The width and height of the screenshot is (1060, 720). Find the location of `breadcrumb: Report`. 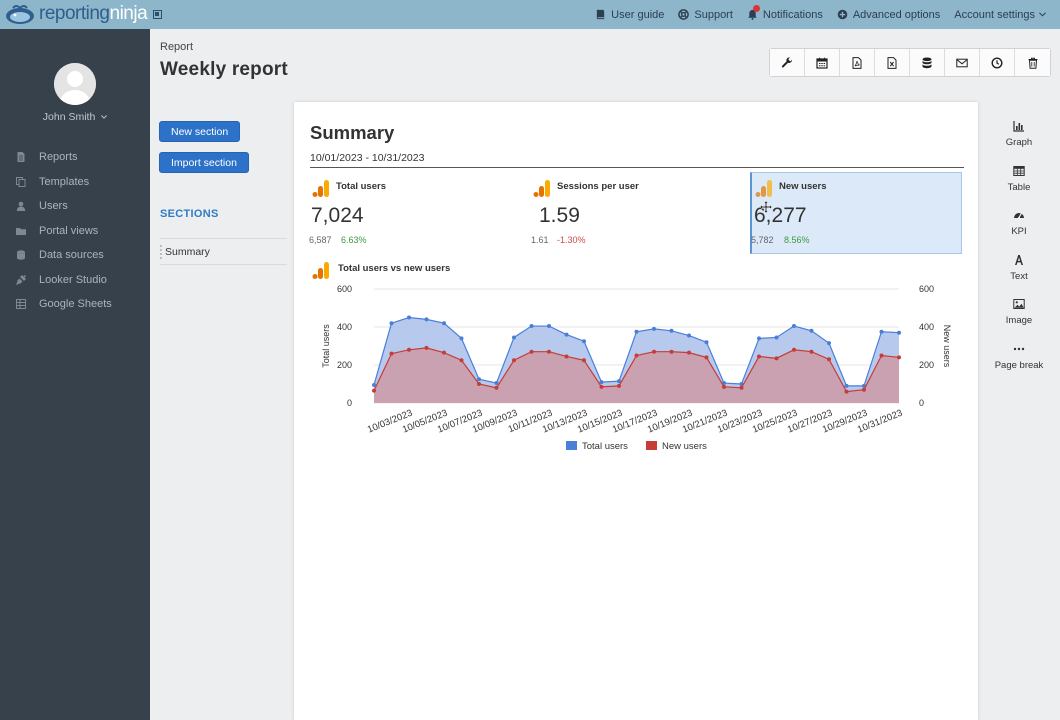

breadcrumb: Report is located at coordinates (176, 47).